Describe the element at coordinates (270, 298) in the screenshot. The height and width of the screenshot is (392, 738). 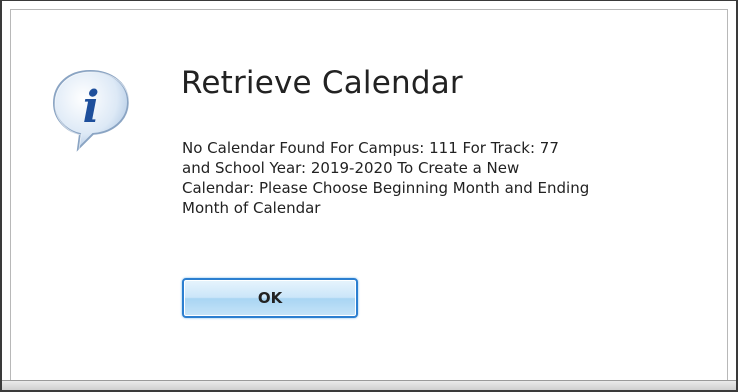
I see `ok-button: OK` at that location.